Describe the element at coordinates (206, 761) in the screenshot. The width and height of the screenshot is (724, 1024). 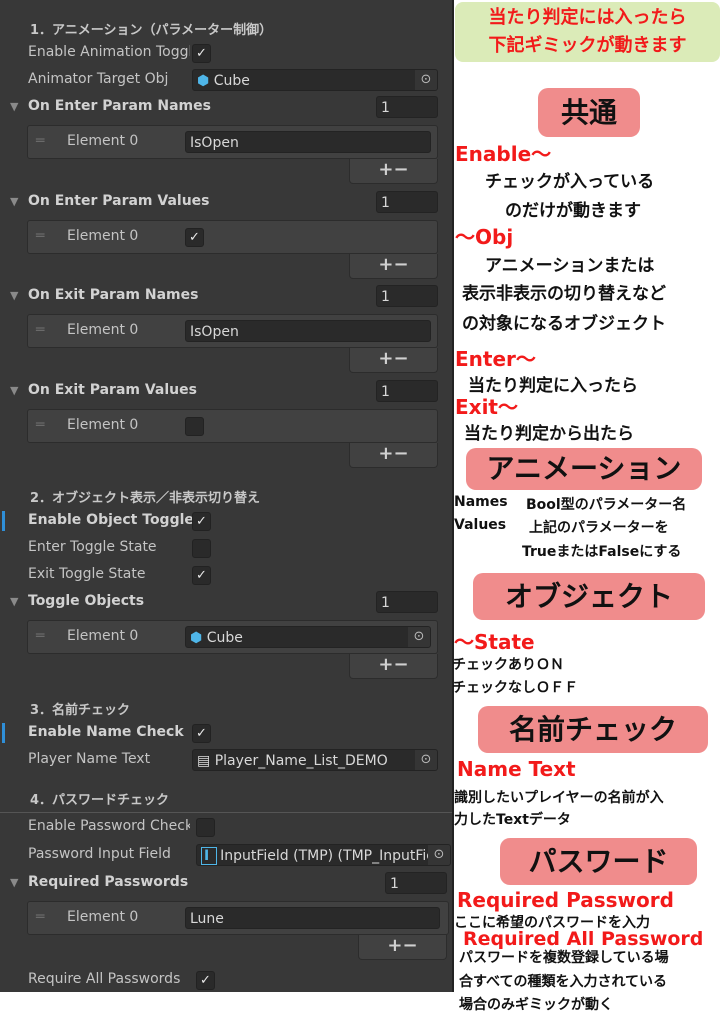
I see `text-asset-icon: ▤` at that location.